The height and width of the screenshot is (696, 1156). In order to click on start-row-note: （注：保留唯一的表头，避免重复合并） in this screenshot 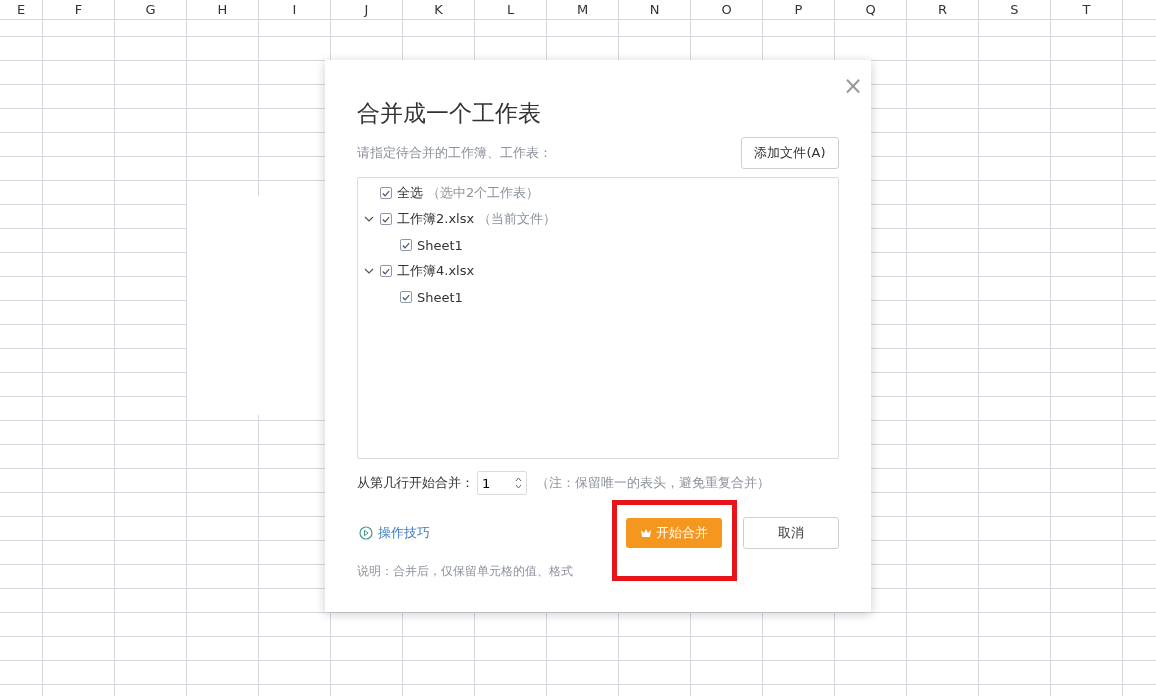, I will do `click(653, 483)`.